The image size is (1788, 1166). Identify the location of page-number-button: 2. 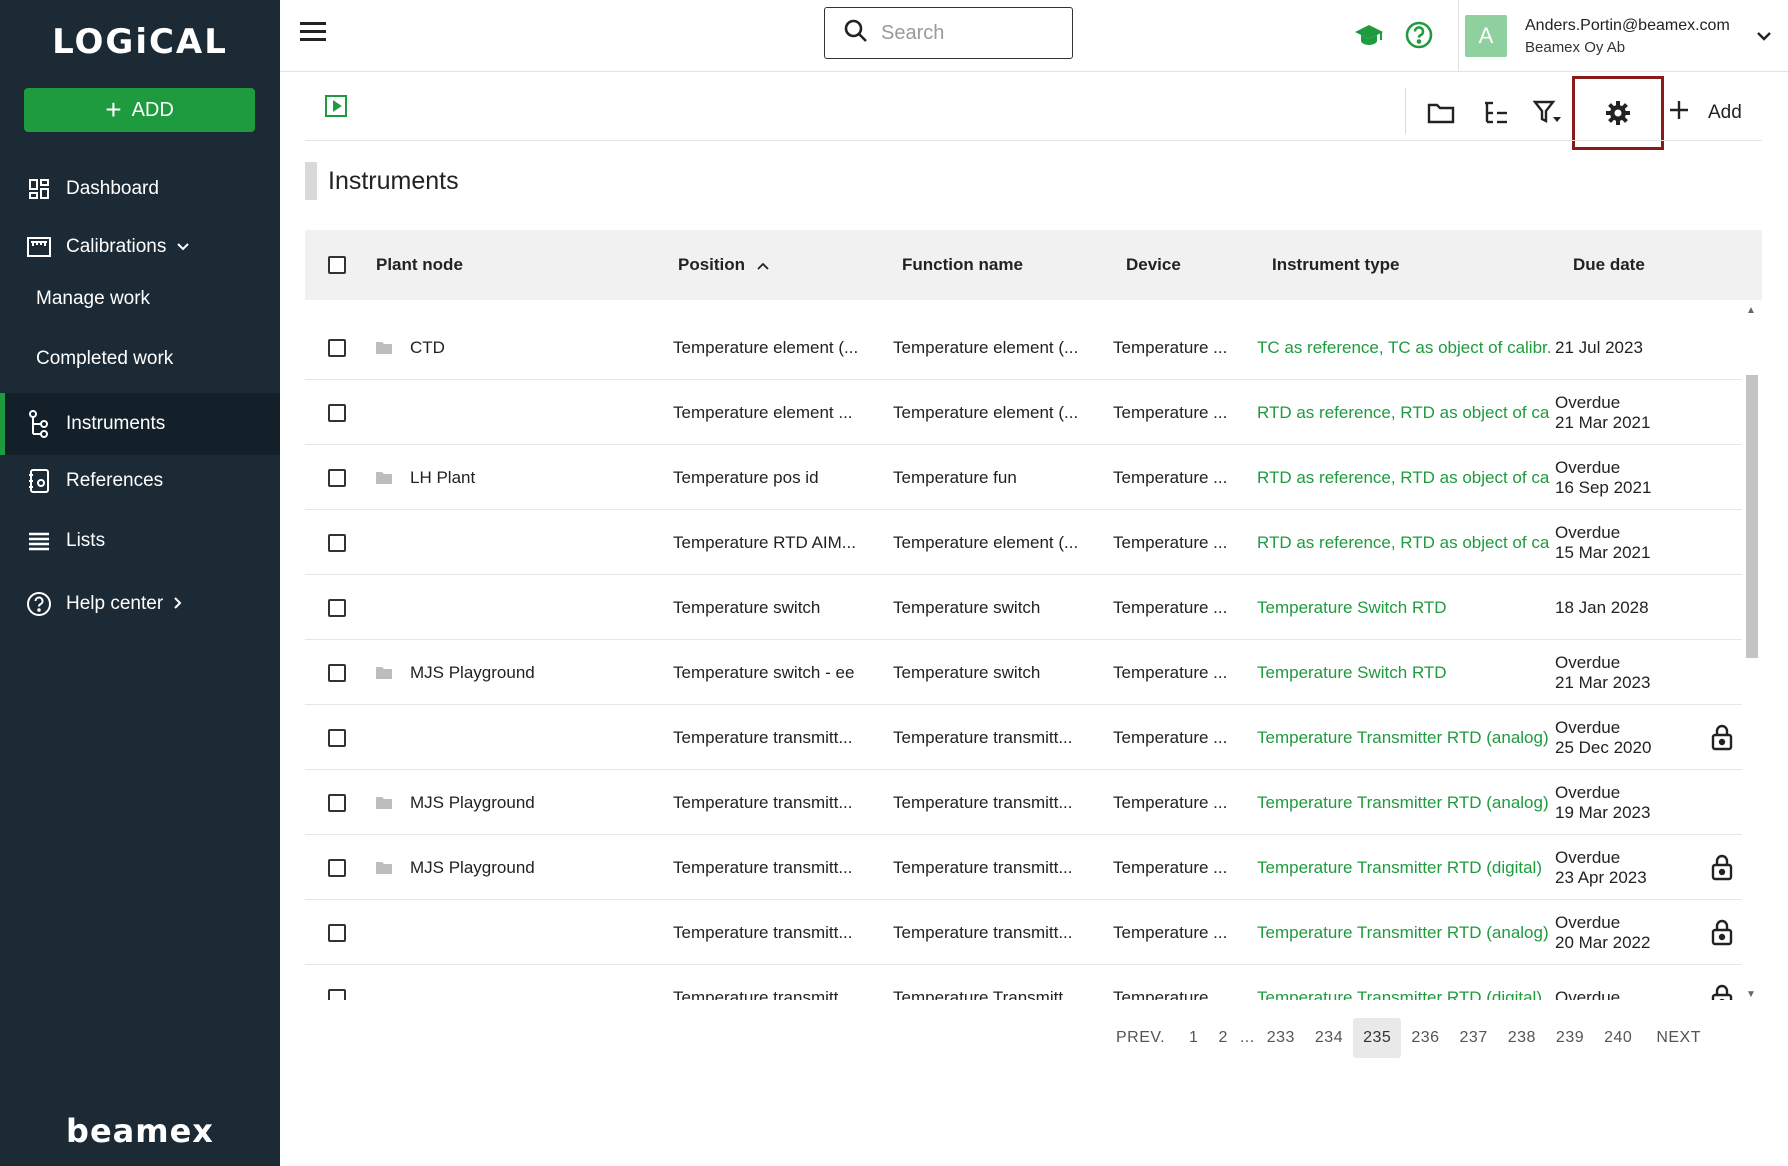
(1222, 1038).